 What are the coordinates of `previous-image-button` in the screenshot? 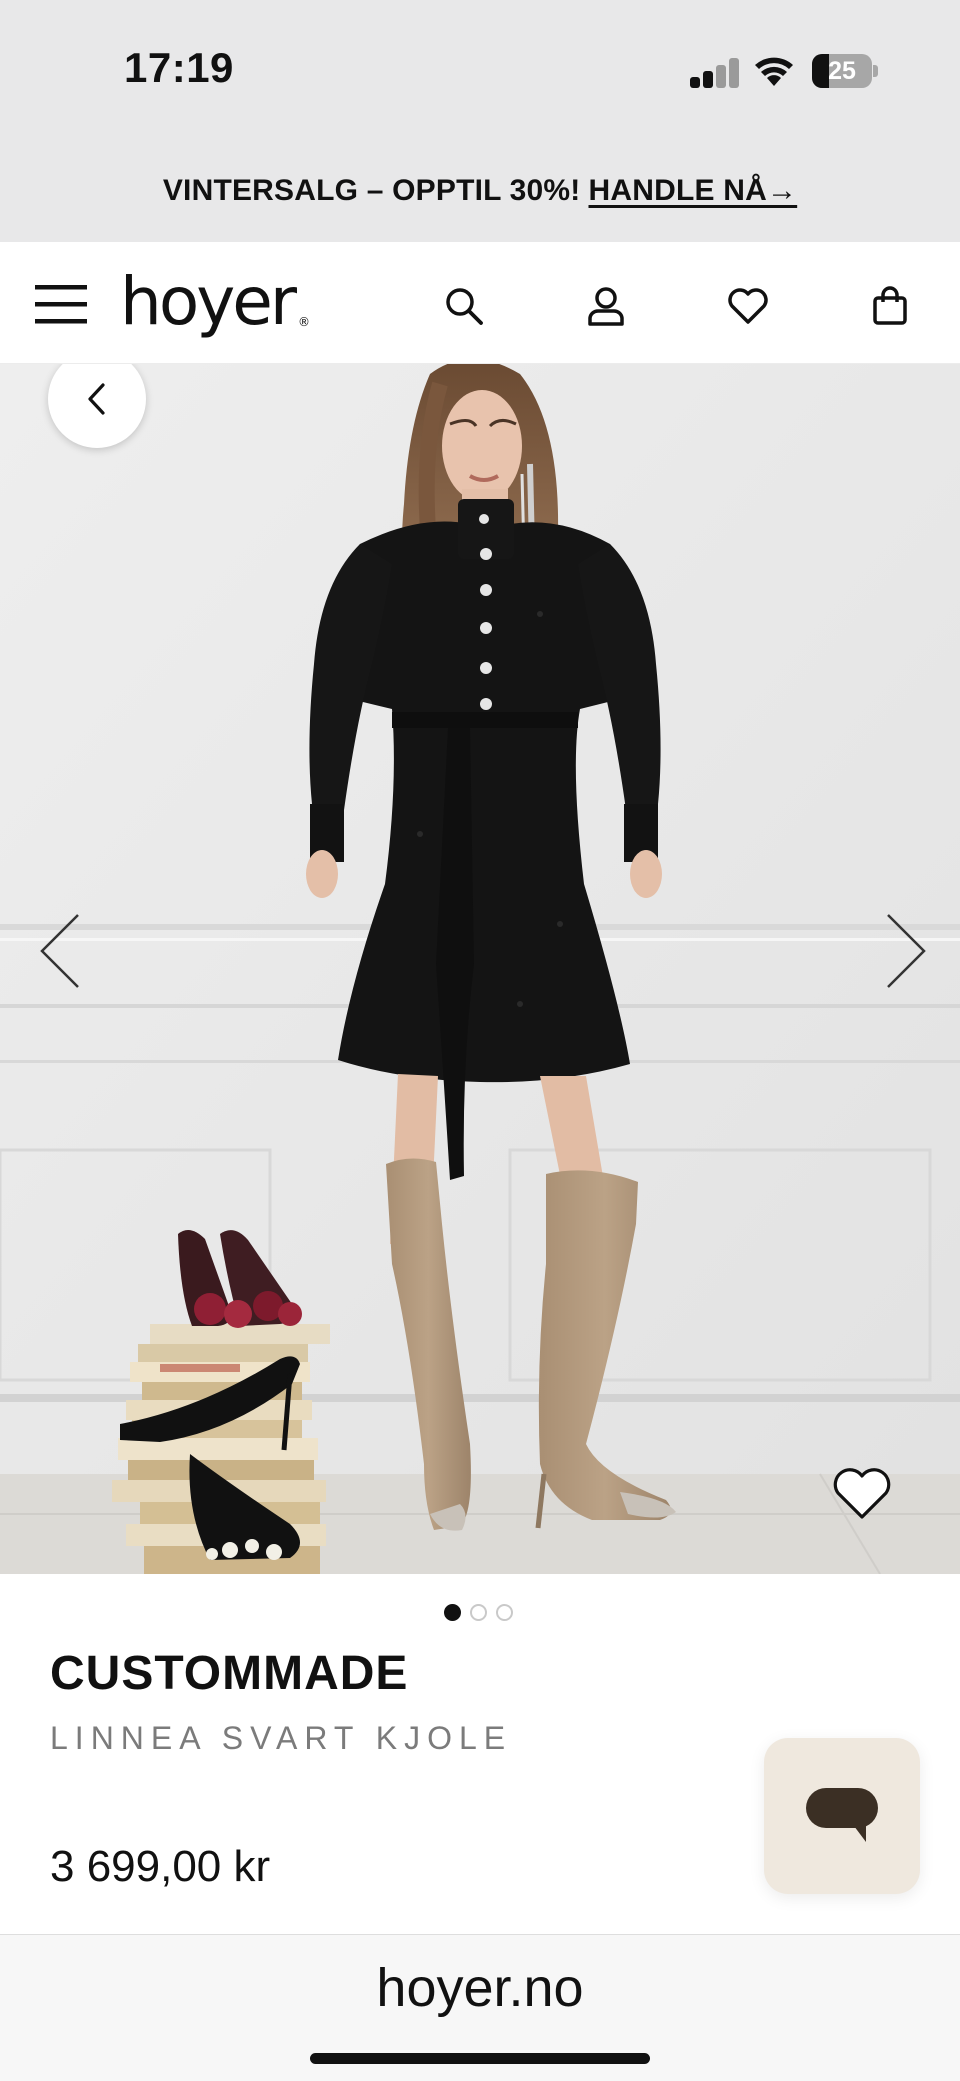 It's located at (60, 951).